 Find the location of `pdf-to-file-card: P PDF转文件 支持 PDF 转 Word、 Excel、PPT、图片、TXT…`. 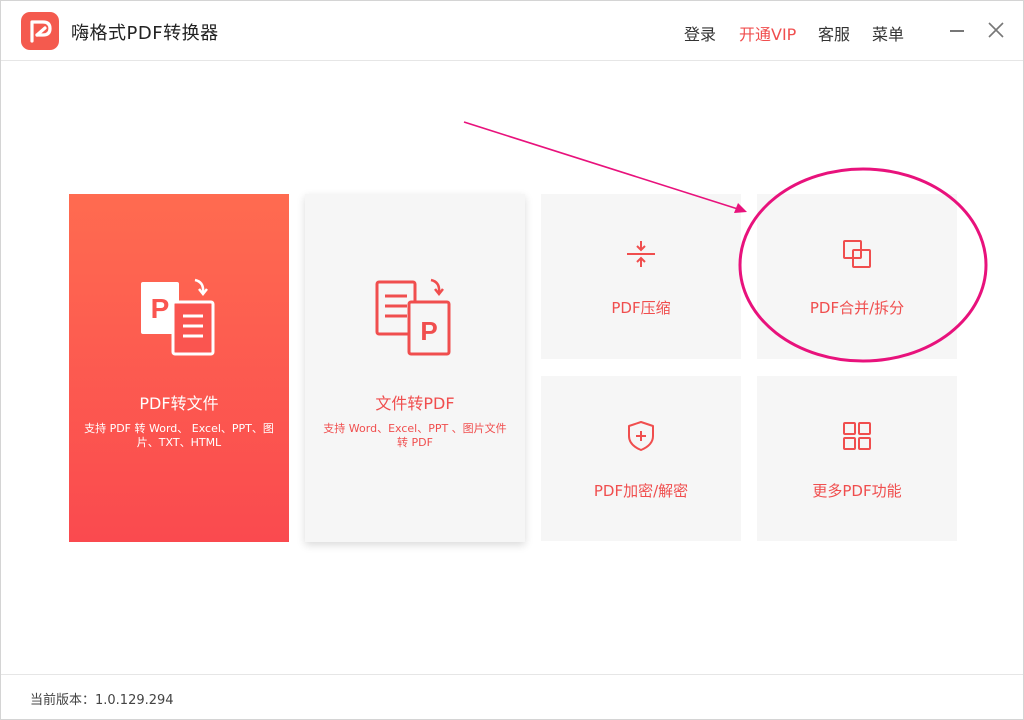

pdf-to-file-card: P PDF转文件 支持 PDF 转 Word、 Excel、PPT、图片、TXT… is located at coordinates (179, 368).